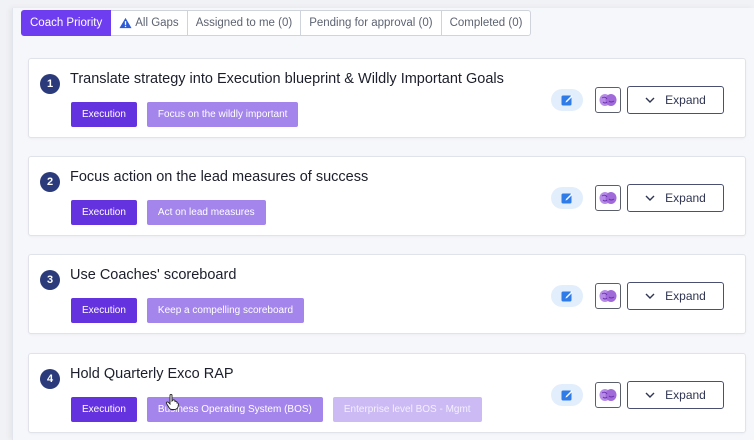 The height and width of the screenshot is (440, 754). I want to click on warning-icon, so click(125, 23).